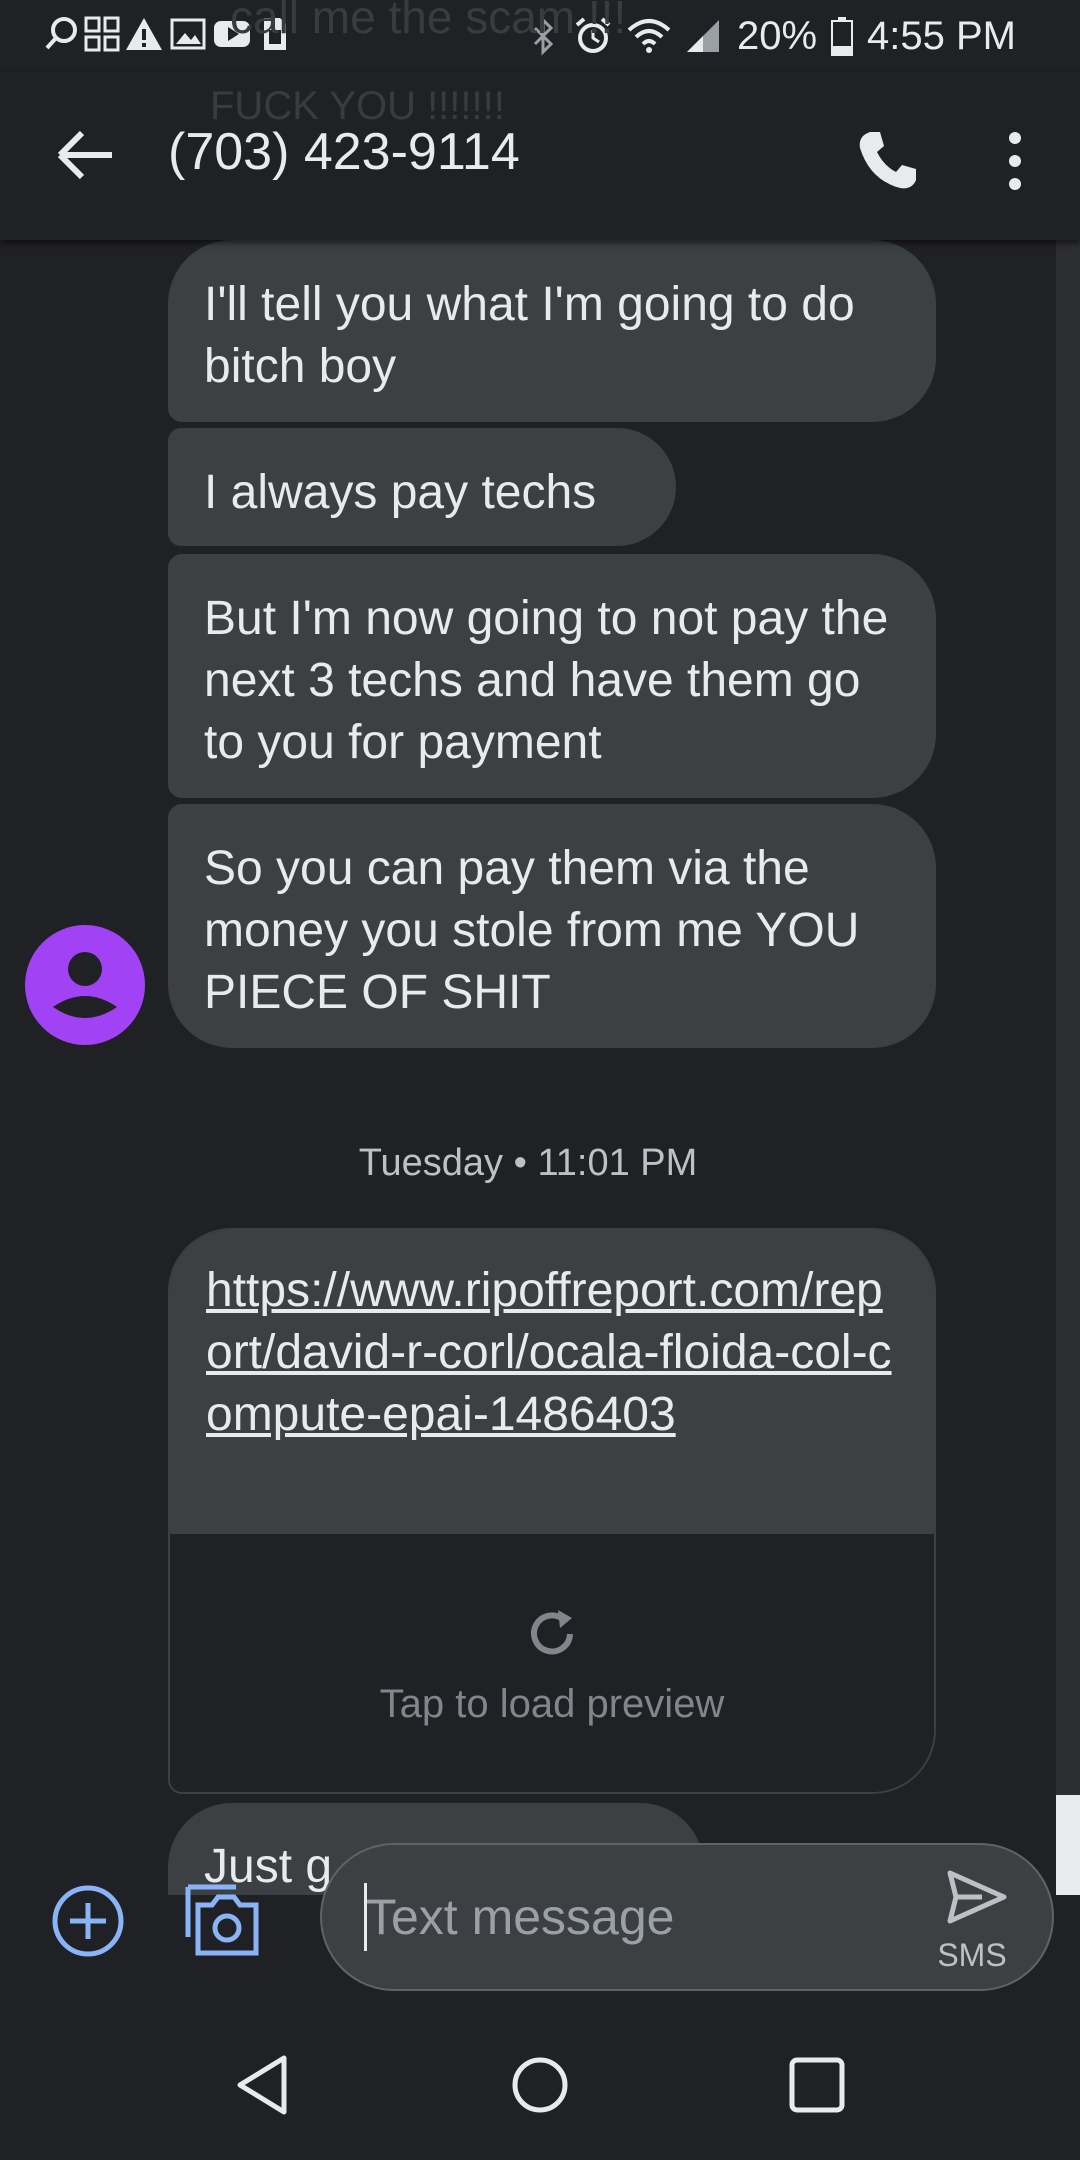 This screenshot has height=2160, width=1080. What do you see at coordinates (649, 36) in the screenshot?
I see `wifi-icon` at bounding box center [649, 36].